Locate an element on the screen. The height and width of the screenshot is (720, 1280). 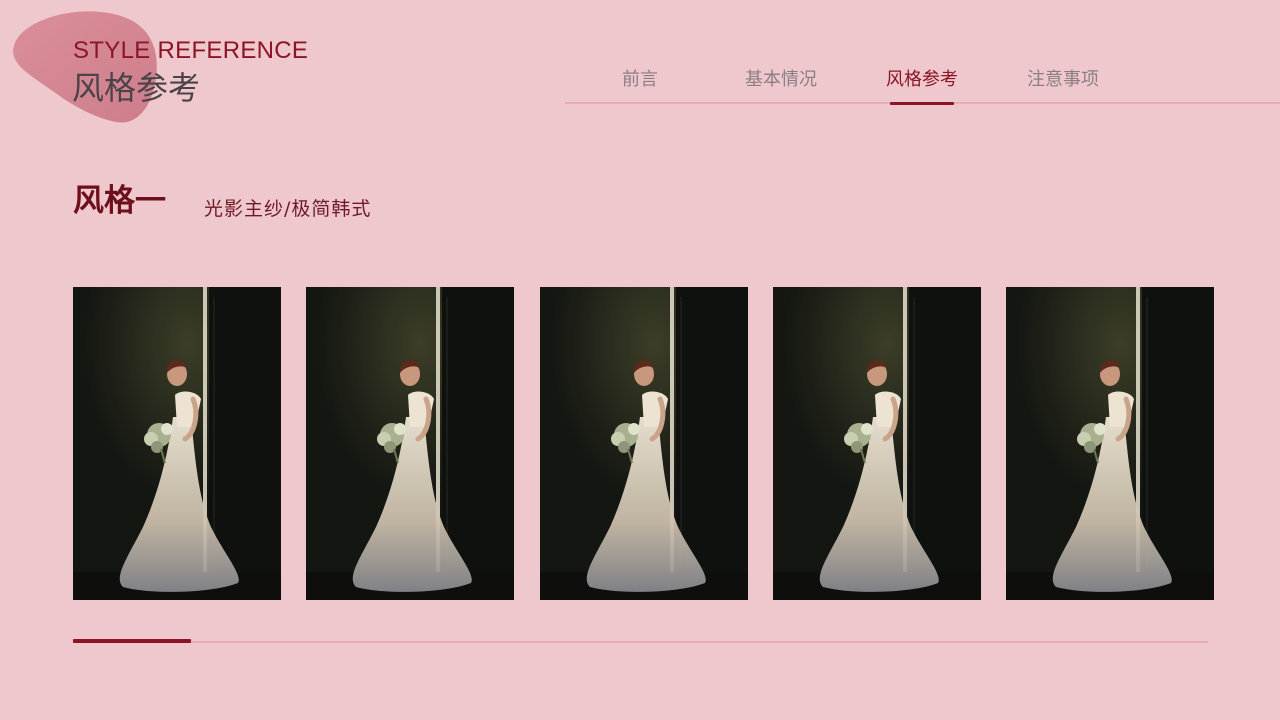
page-title-chinese: 风格参考 is located at coordinates (136, 88).